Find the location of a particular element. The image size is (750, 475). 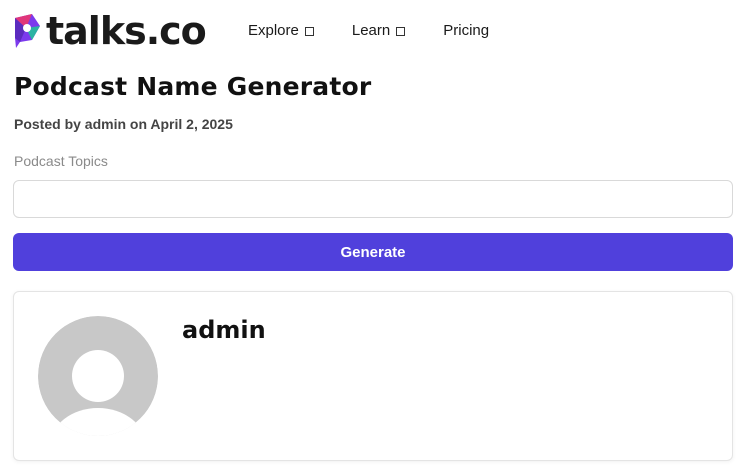

podcast-topics-label: Podcast Topics is located at coordinates (61, 161).